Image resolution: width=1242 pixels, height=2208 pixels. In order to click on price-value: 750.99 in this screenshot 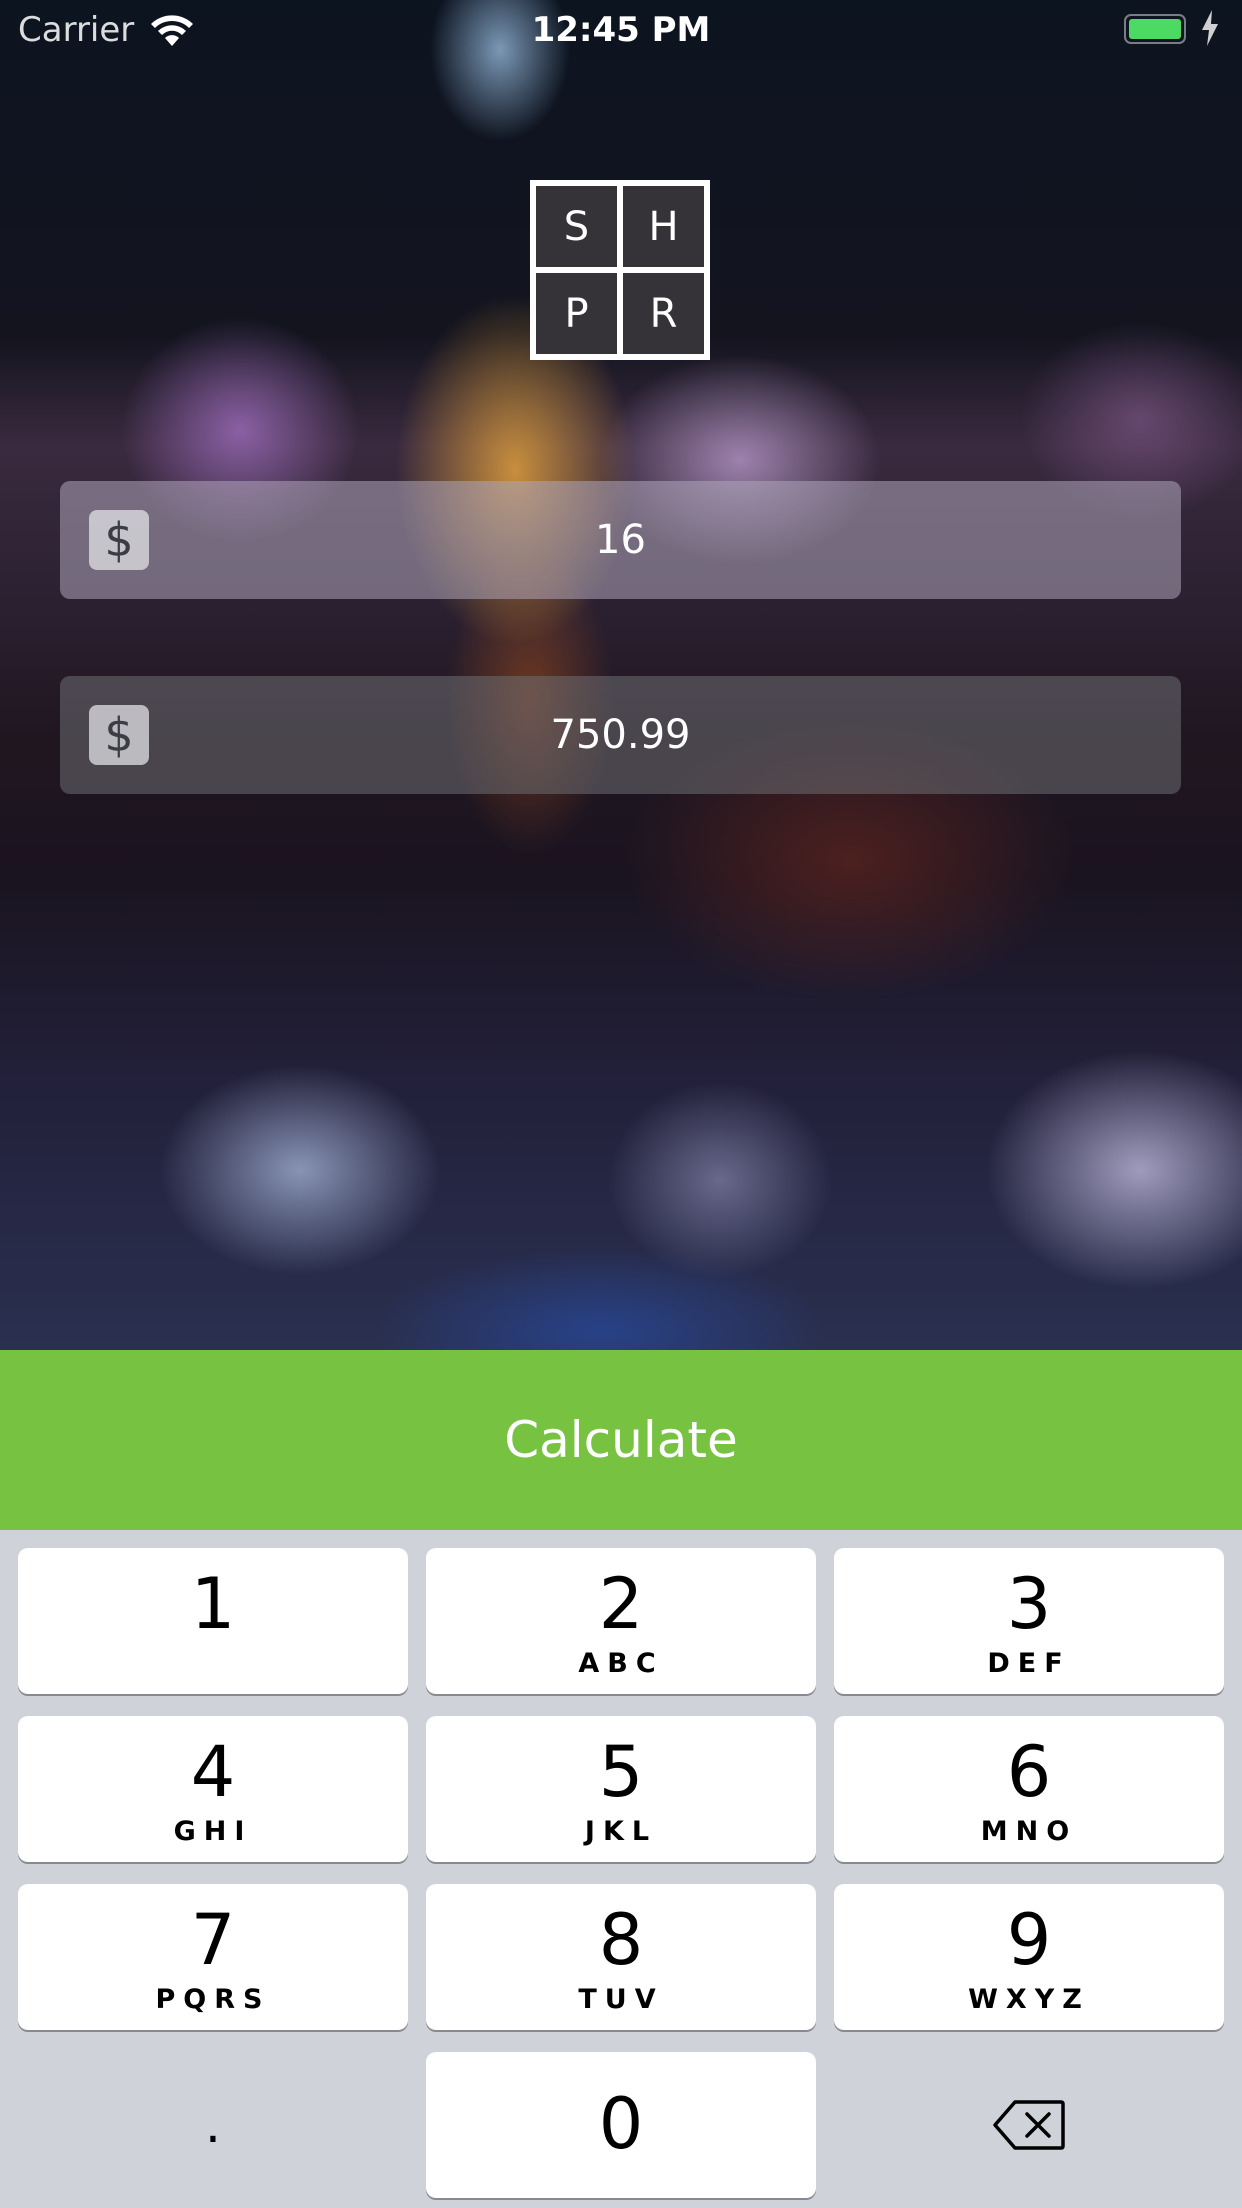, I will do `click(620, 735)`.